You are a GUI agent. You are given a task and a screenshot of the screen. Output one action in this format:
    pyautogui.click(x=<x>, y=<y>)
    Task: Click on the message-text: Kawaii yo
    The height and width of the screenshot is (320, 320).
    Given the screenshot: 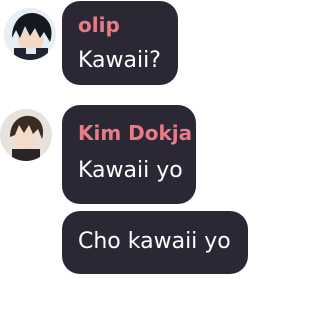 What is the action you would take?
    pyautogui.click(x=130, y=170)
    